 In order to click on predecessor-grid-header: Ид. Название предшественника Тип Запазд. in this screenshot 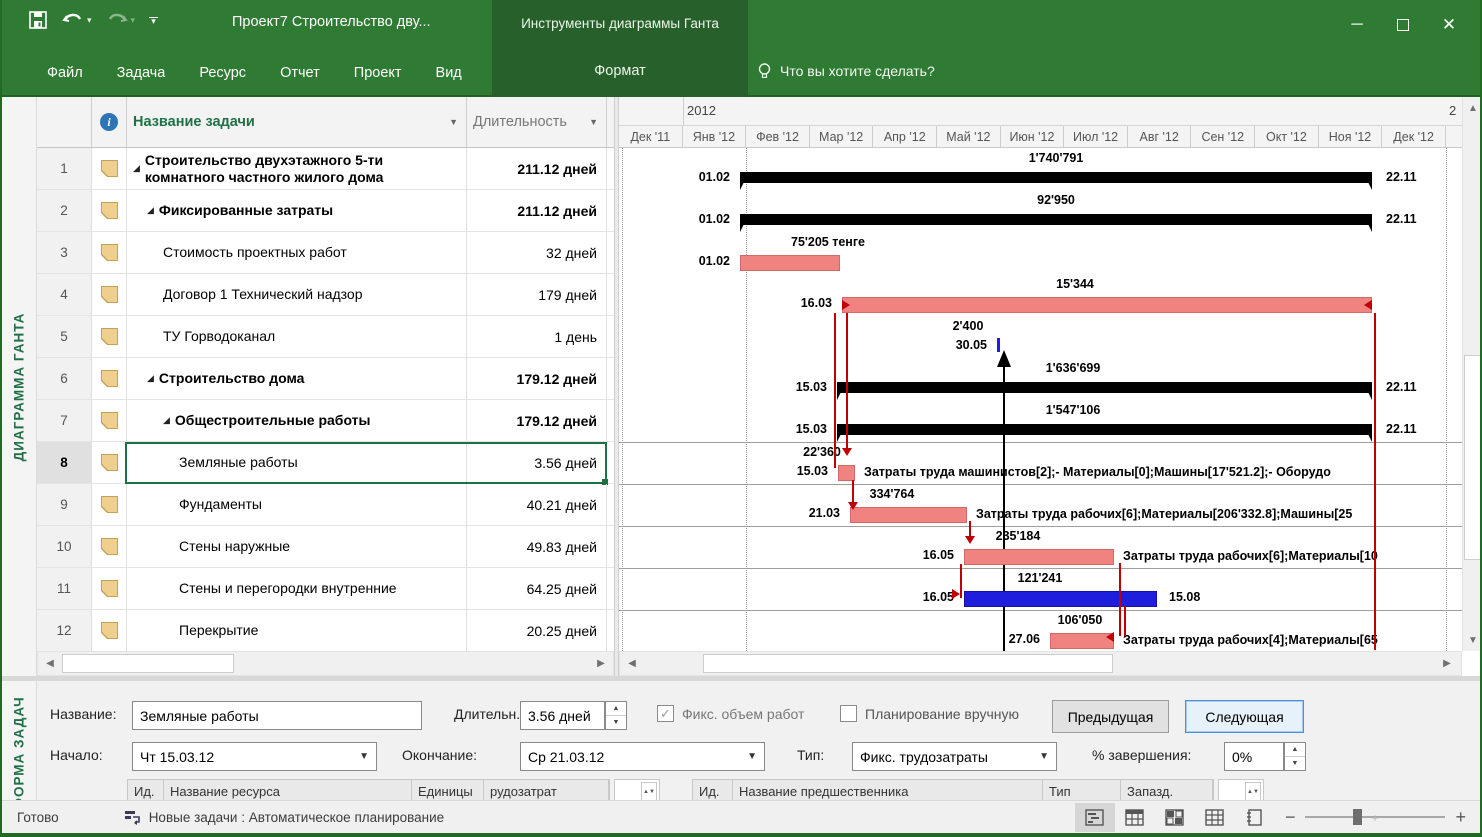, I will do `click(953, 789)`.